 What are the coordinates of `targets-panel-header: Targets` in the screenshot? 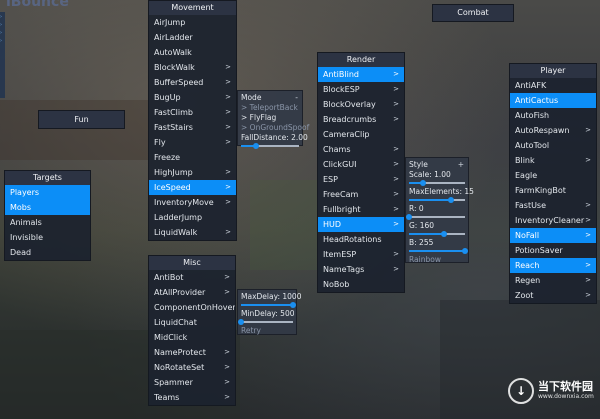 It's located at (47, 178).